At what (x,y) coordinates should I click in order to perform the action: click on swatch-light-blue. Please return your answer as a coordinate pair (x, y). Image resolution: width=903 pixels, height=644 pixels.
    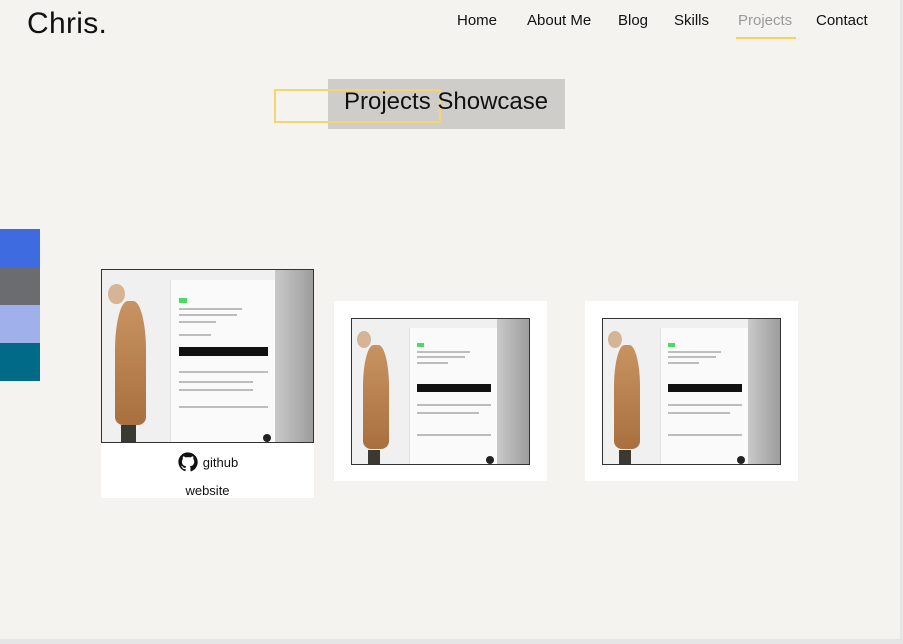
    Looking at the image, I should click on (20, 324).